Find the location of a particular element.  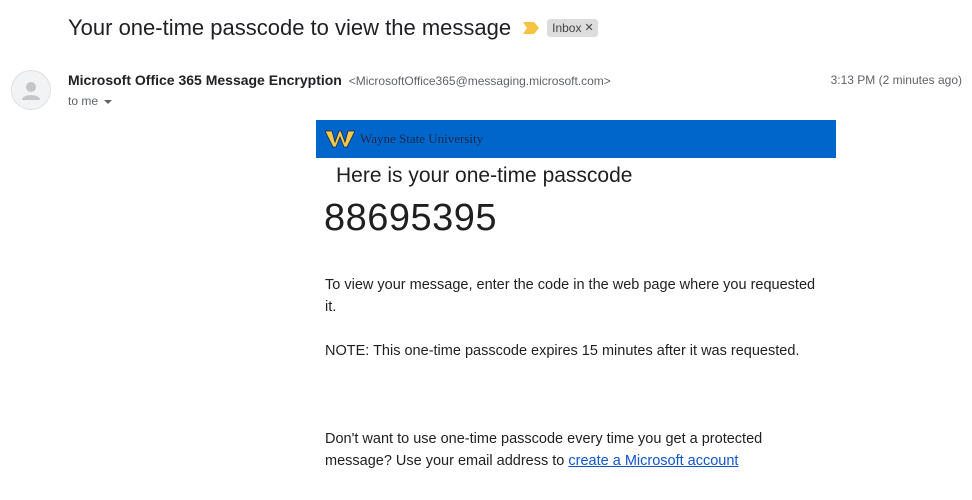

wayne-state-w-logo is located at coordinates (340, 139).